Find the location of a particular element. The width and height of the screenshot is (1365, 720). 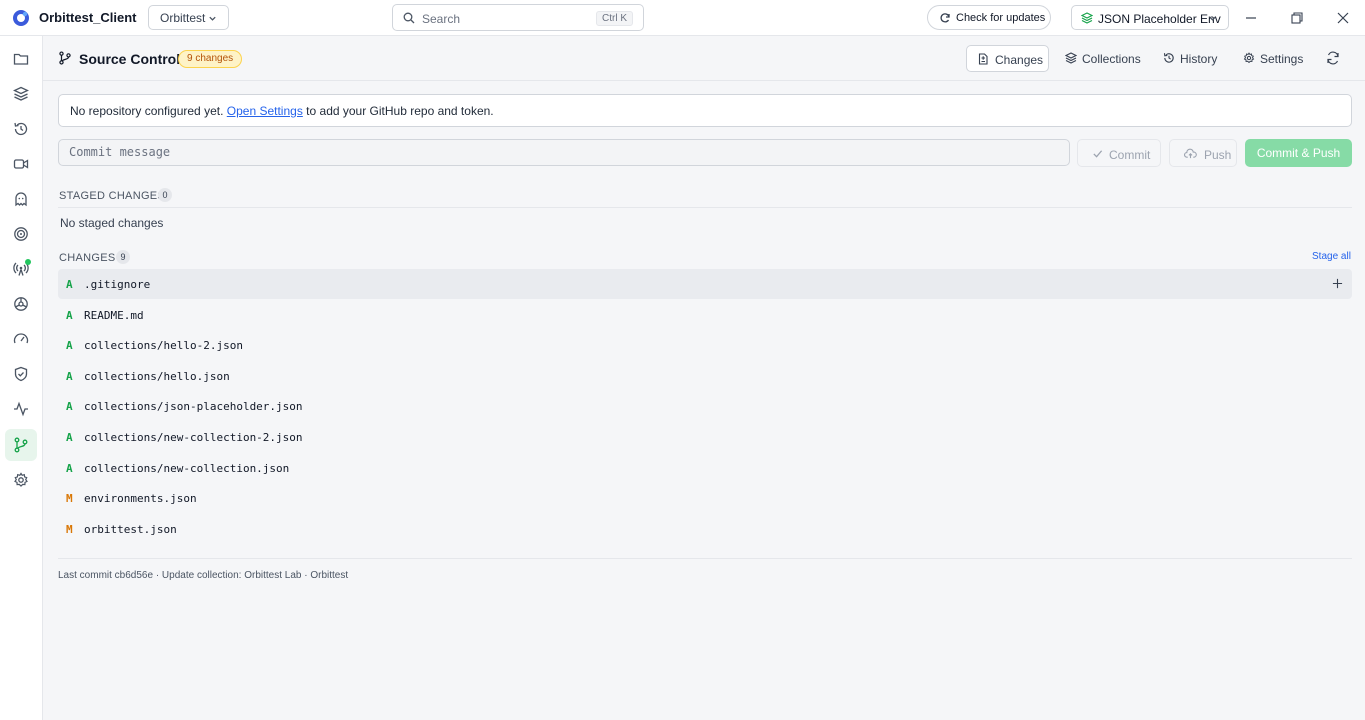

tab-collections: Collections is located at coordinates (1101, 58).